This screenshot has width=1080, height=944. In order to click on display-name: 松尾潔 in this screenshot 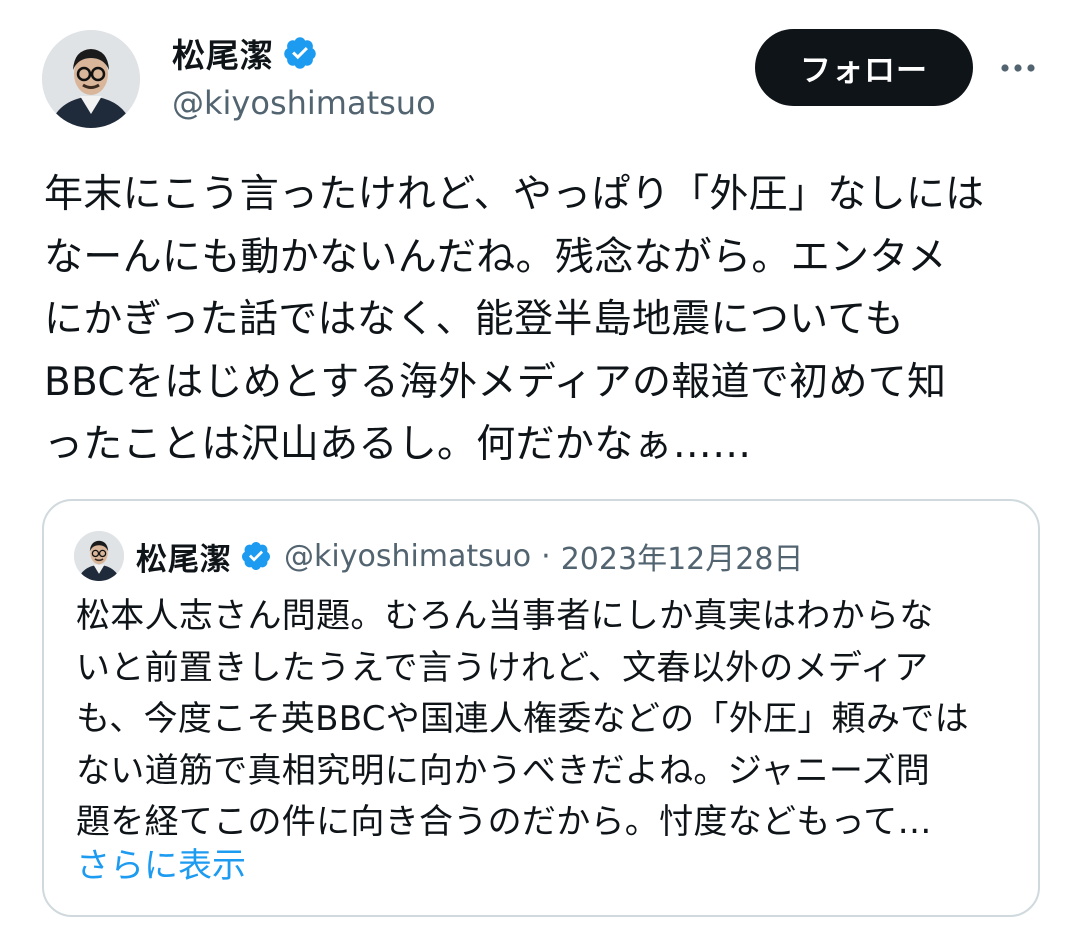, I will do `click(223, 53)`.